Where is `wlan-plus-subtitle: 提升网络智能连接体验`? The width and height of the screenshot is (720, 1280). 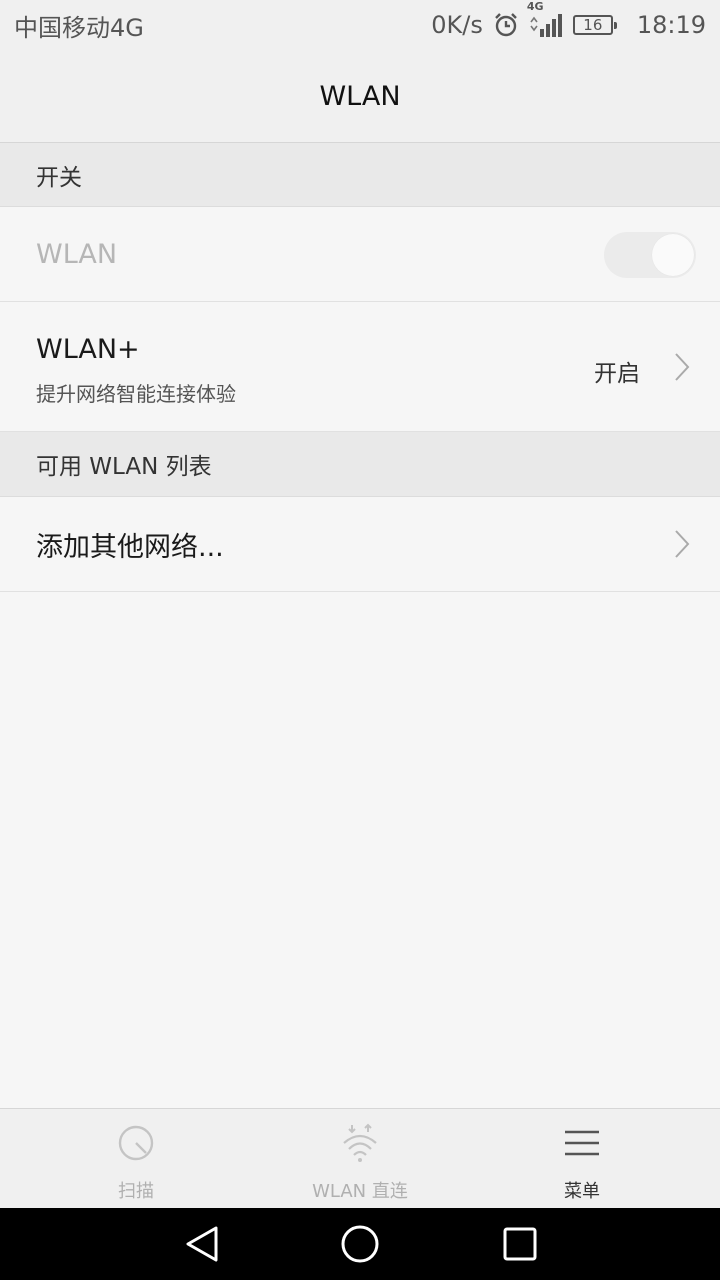
wlan-plus-subtitle: 提升网络智能连接体验 is located at coordinates (136, 394).